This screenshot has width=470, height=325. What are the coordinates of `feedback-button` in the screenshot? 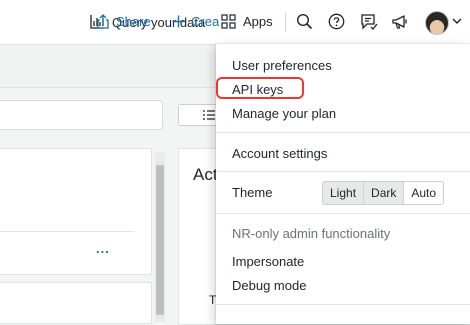 It's located at (369, 22).